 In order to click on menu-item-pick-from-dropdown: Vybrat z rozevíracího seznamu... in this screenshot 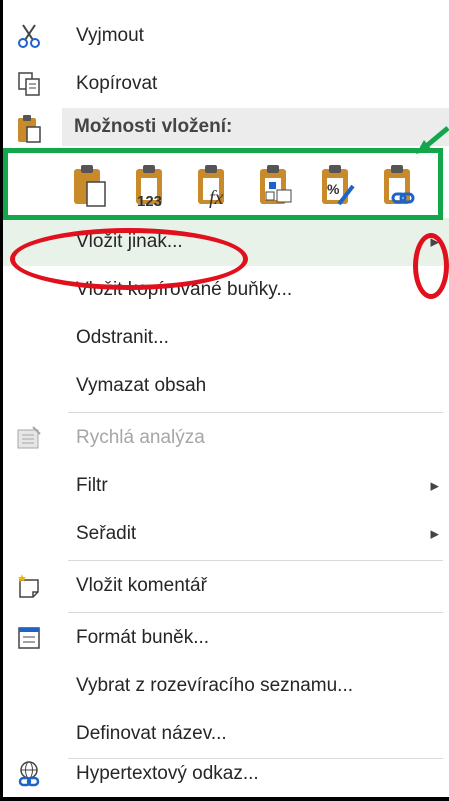, I will do `click(226, 686)`.